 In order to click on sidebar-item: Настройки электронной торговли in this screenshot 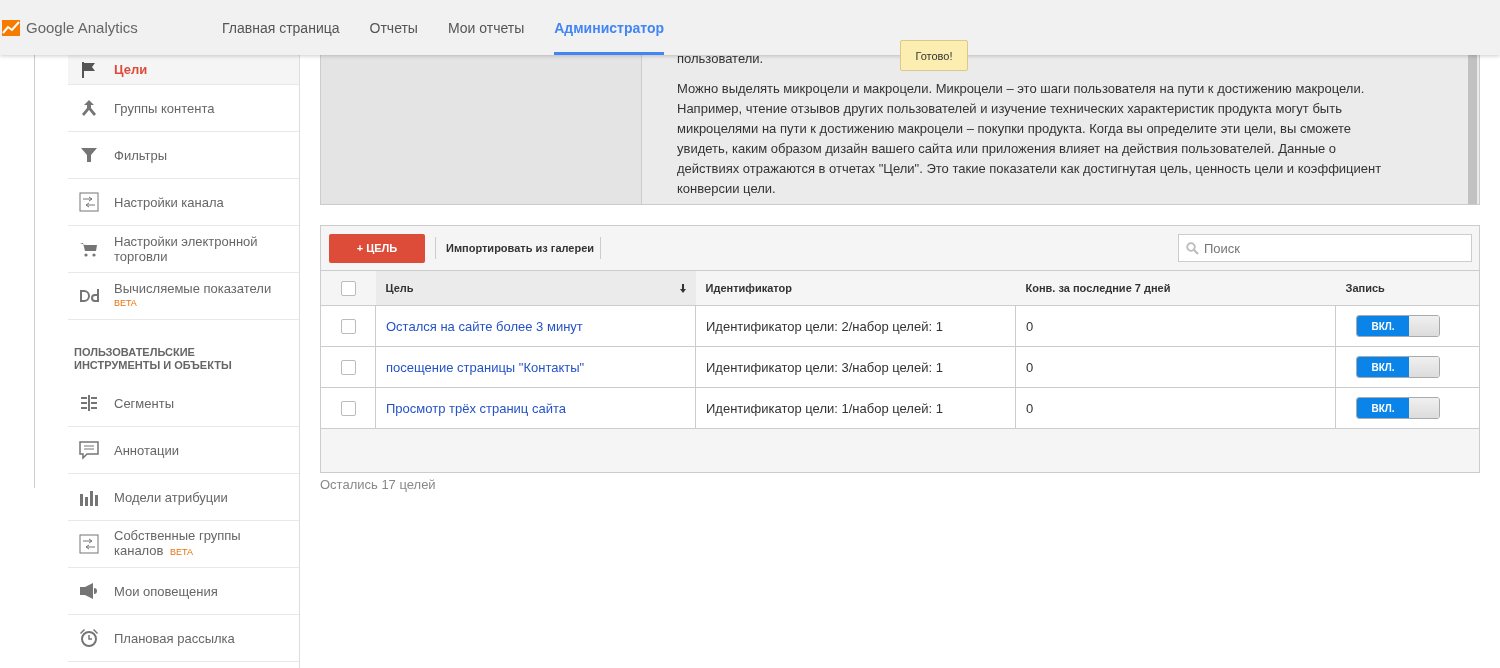, I will do `click(183, 249)`.